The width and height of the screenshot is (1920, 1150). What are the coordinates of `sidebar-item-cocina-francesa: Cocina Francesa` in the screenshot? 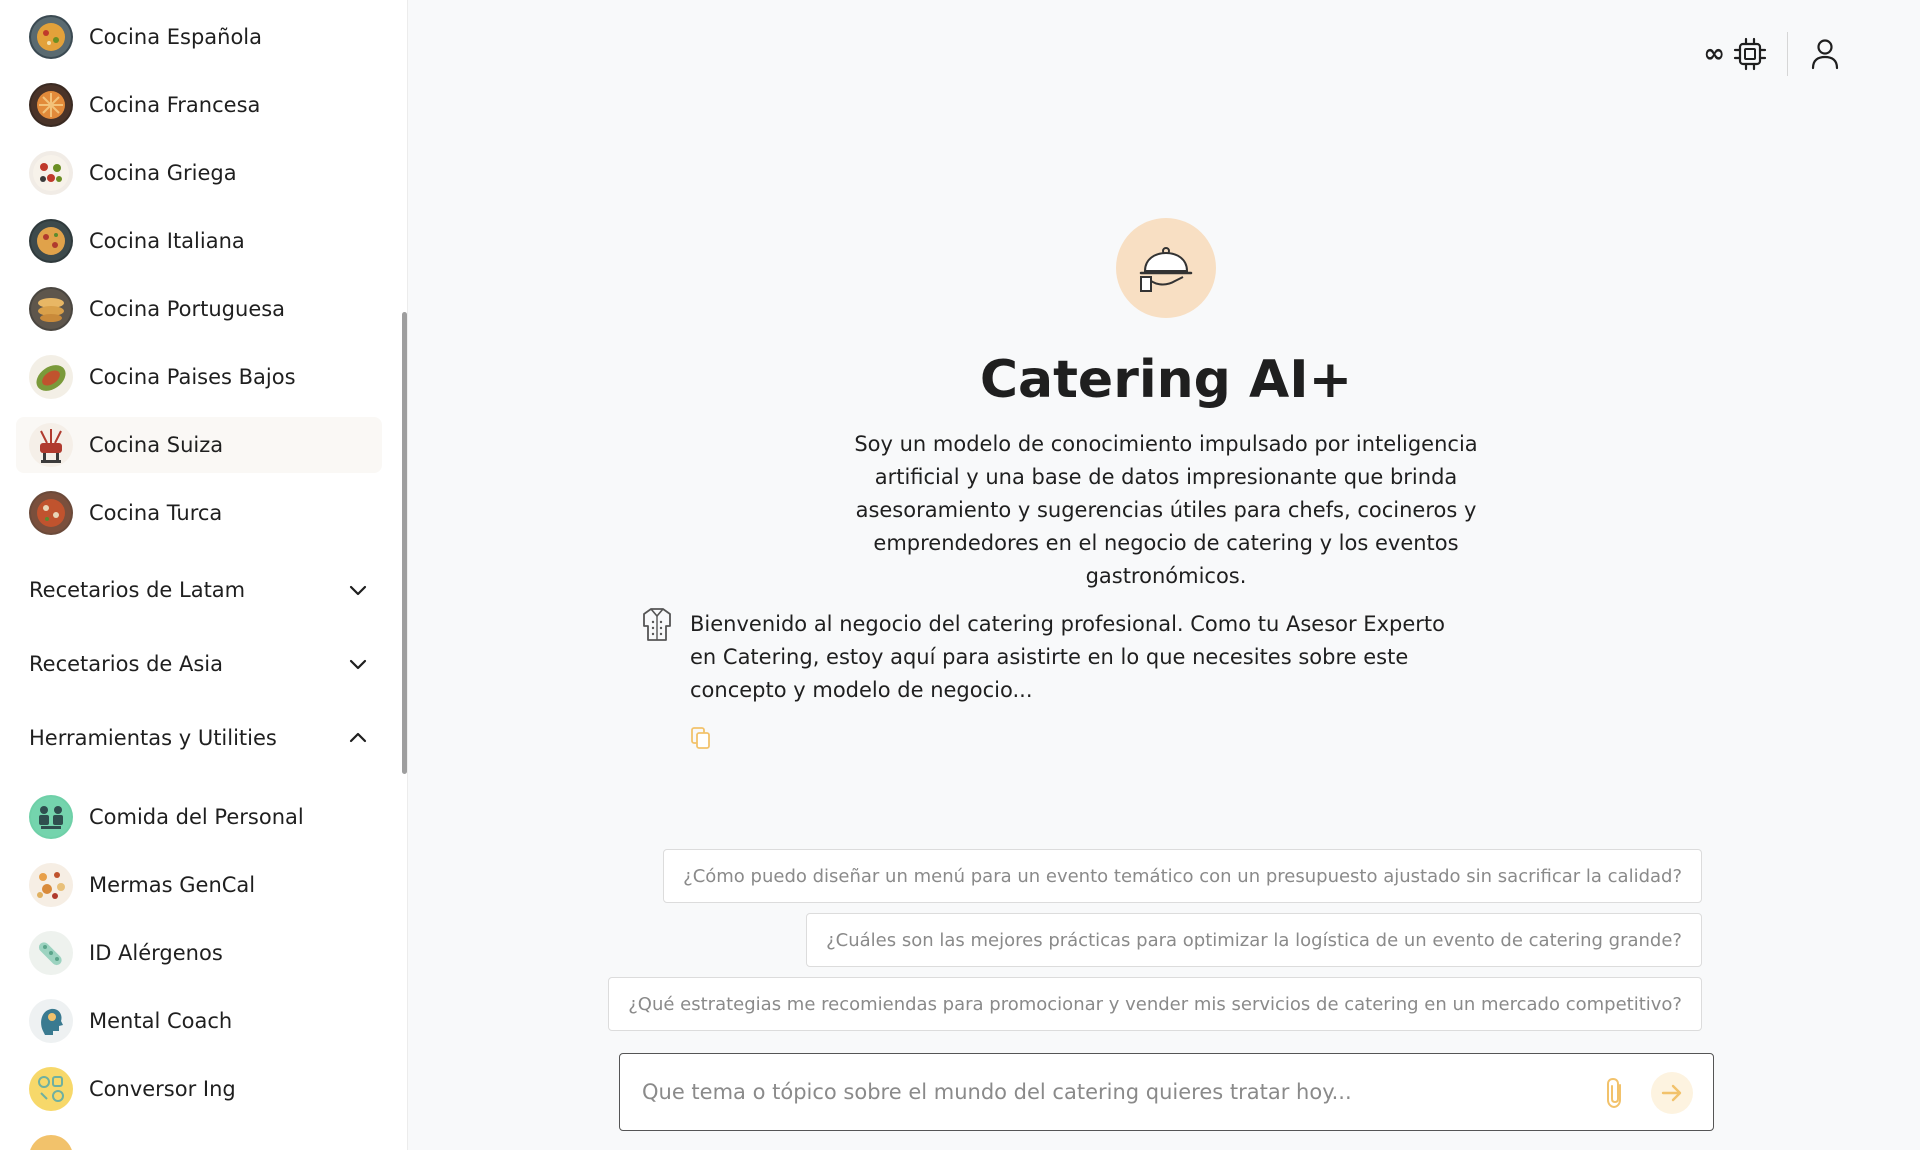 It's located at (199, 105).